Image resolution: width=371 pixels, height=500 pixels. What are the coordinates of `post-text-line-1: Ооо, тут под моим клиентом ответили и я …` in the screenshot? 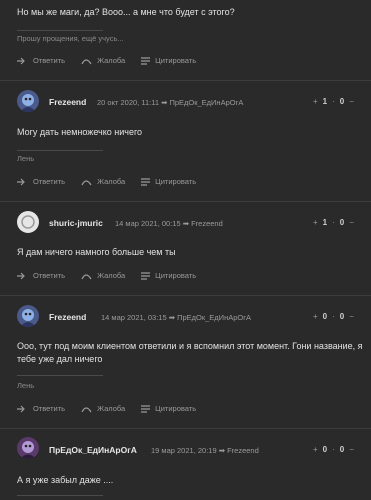 It's located at (190, 346).